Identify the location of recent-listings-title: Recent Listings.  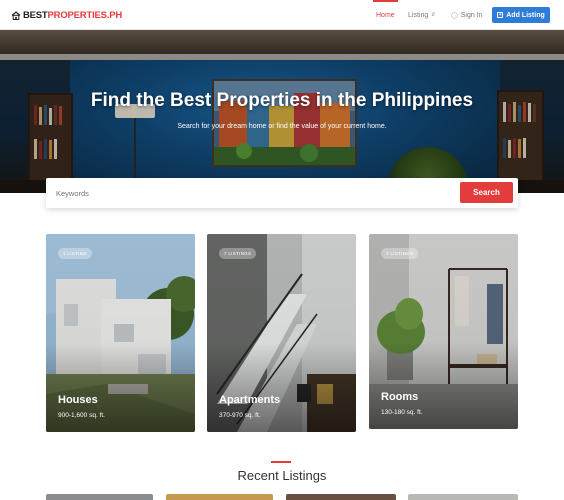
(282, 475).